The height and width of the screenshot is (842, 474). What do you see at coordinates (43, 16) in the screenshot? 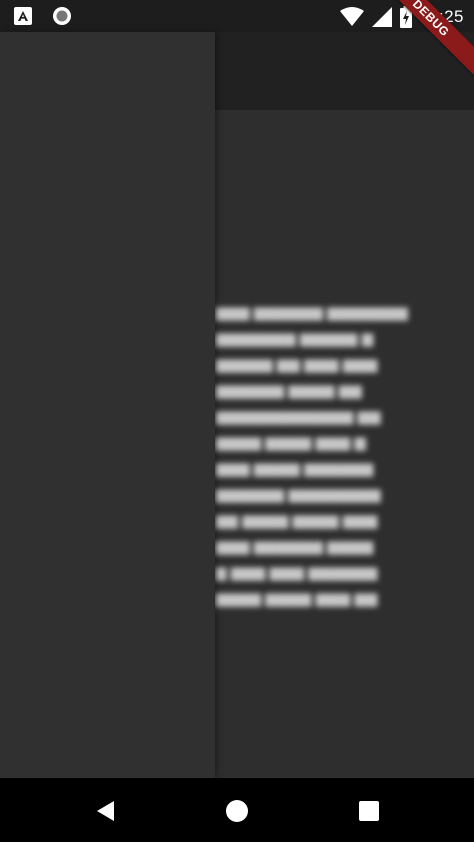
I see `status-left-icons` at bounding box center [43, 16].